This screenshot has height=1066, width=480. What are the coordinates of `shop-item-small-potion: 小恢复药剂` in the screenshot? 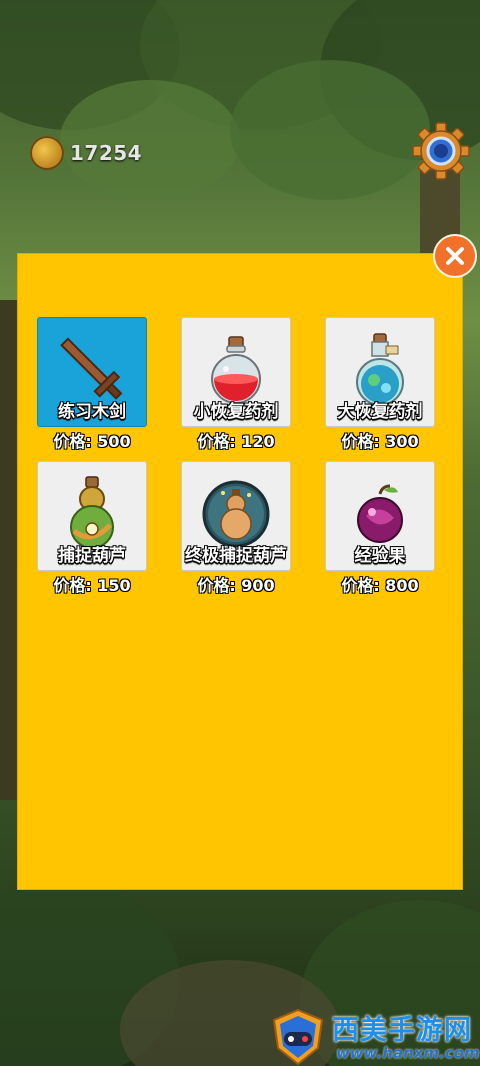 It's located at (236, 372).